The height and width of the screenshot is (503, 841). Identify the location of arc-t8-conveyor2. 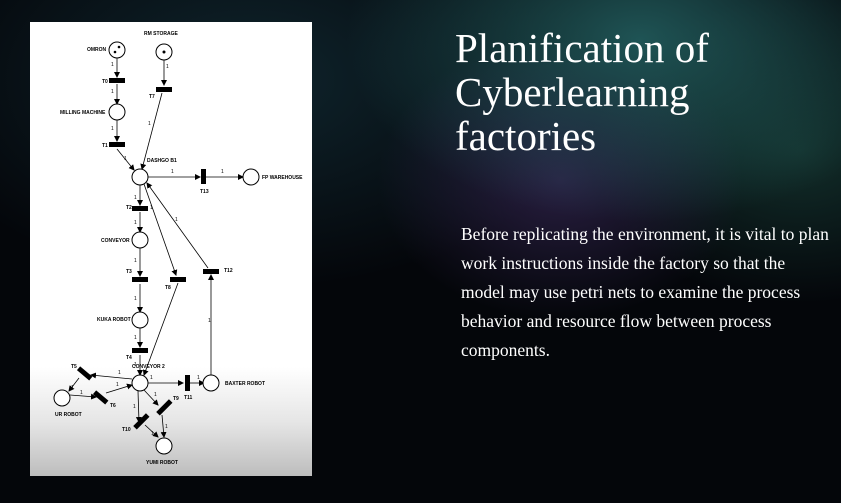
(160, 329).